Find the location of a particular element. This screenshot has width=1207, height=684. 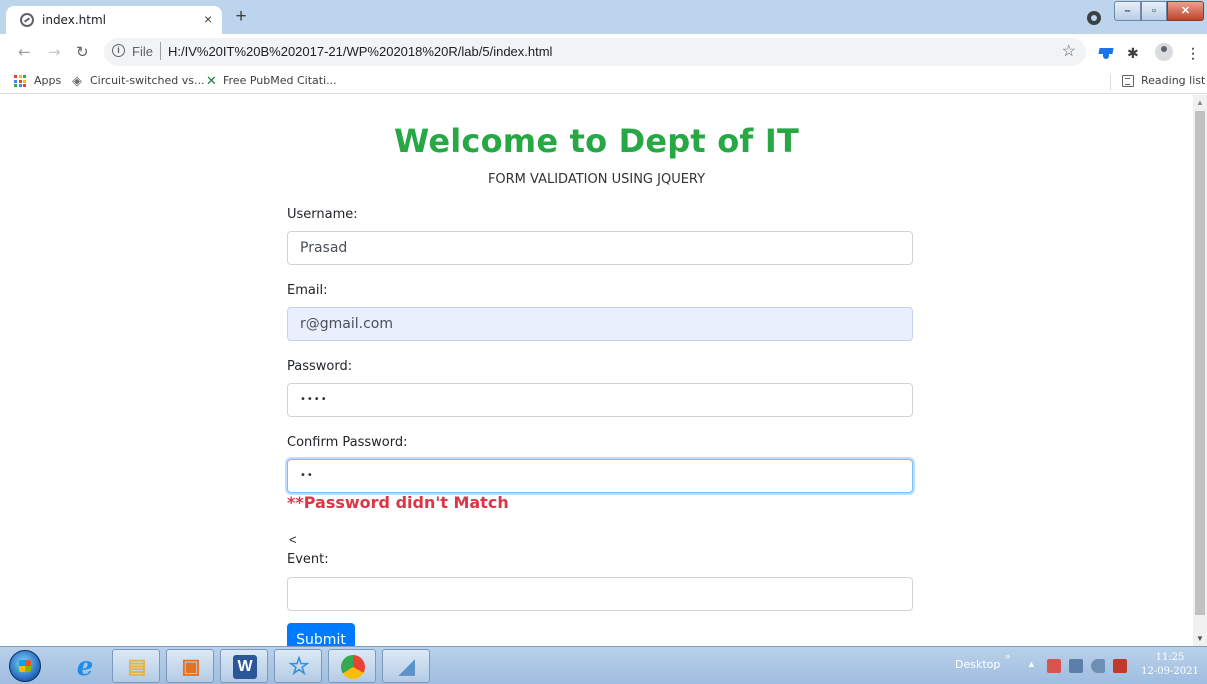

page-scrollbar: ▲ ▼ is located at coordinates (1200, 370).